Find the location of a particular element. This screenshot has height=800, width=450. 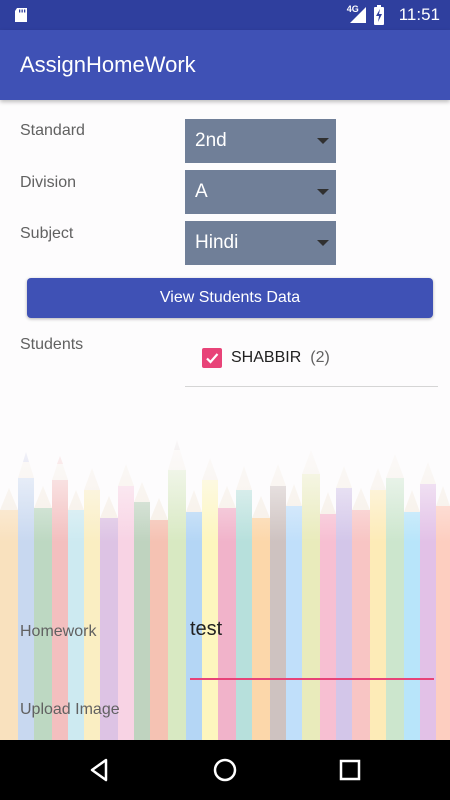

subject-value: Hindi is located at coordinates (217, 242).